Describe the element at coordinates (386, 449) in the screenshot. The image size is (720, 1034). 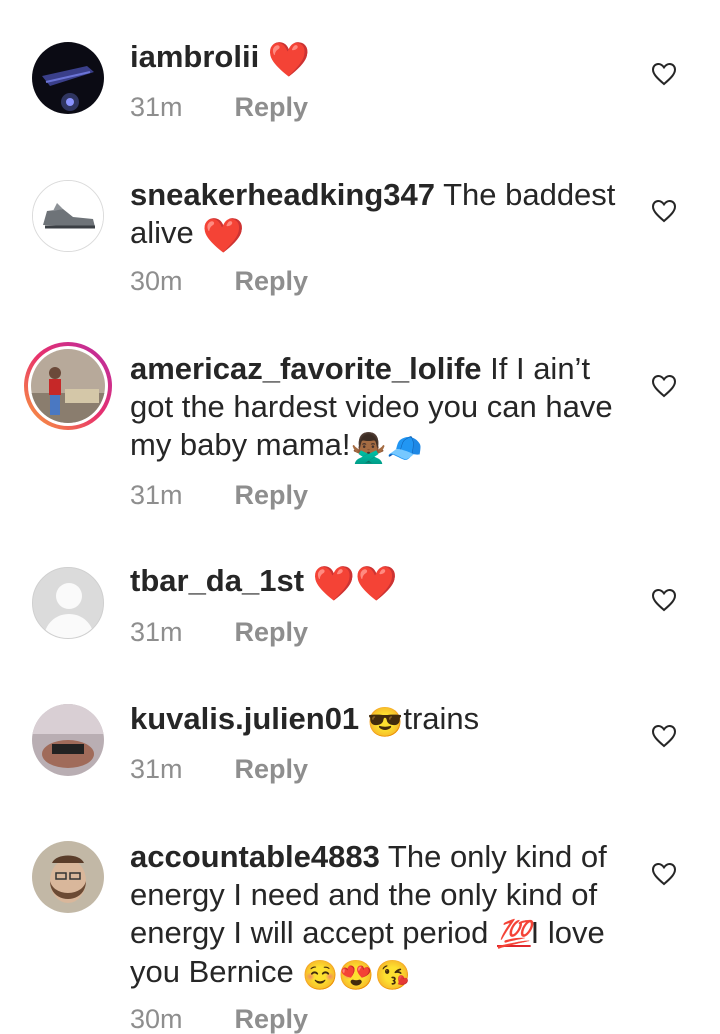
I see `emoji: 🙅🏾‍♂️🧢` at that location.